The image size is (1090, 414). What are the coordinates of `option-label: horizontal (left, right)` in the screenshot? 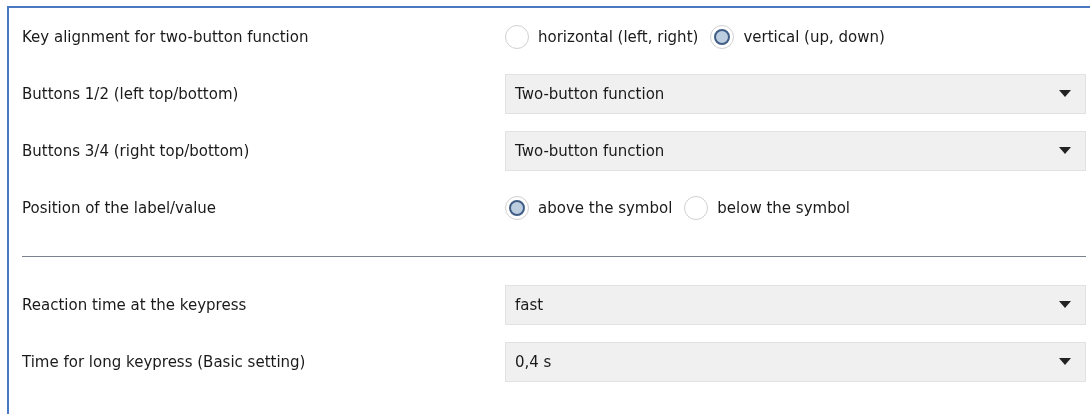 It's located at (618, 36).